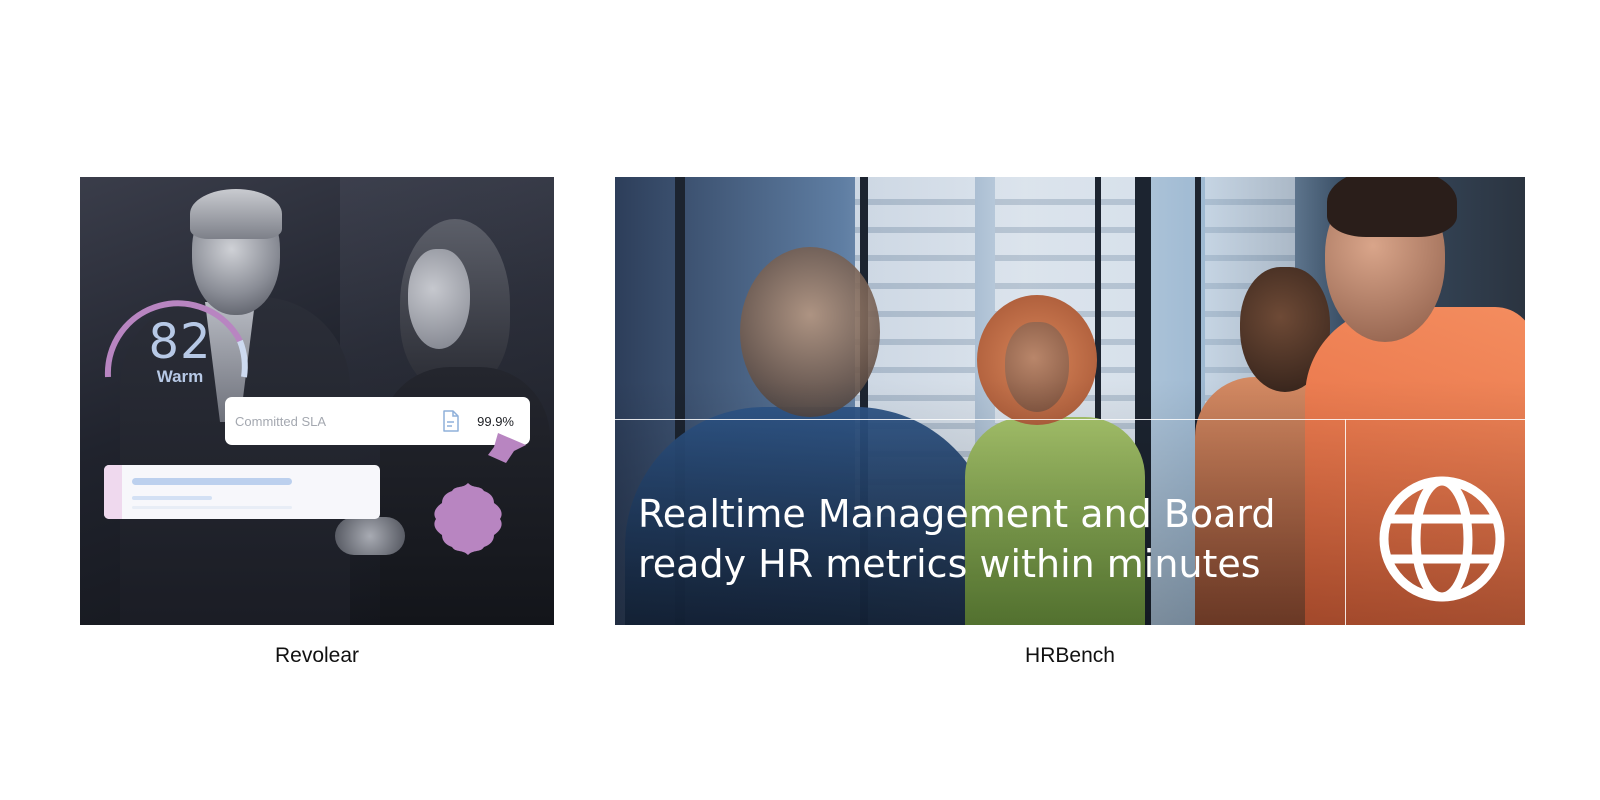  Describe the element at coordinates (495, 421) in the screenshot. I see `sla-value: 99.9%` at that location.